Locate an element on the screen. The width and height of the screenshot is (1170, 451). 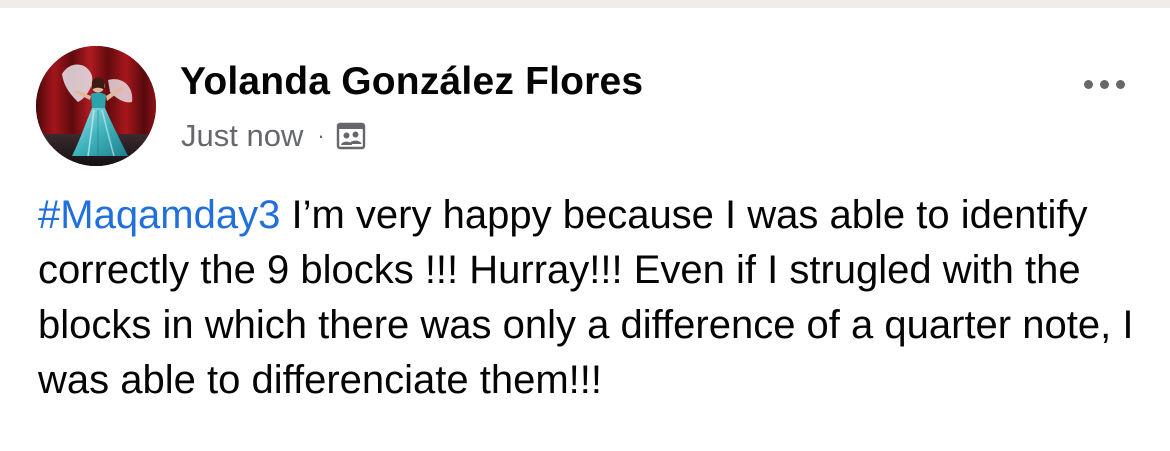
avatar is located at coordinates (96, 106).